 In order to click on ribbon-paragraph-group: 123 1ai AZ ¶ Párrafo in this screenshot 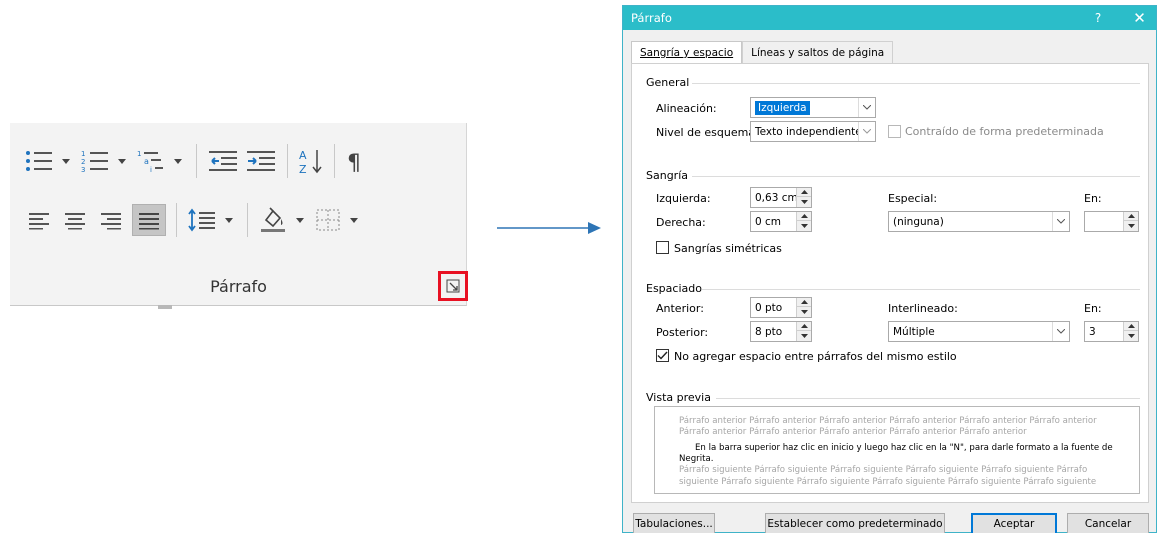, I will do `click(239, 216)`.